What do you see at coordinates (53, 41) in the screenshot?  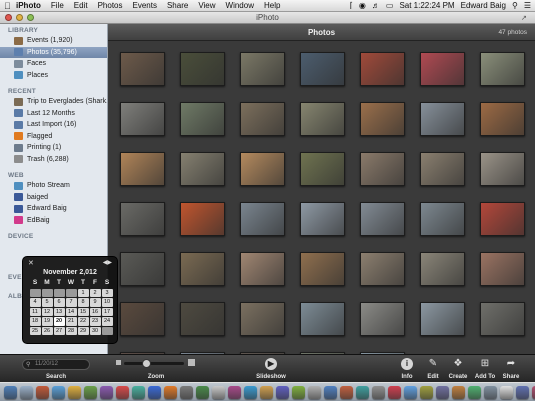 I see `sidebar-item-events-1-920: Events (1,920)` at bounding box center [53, 41].